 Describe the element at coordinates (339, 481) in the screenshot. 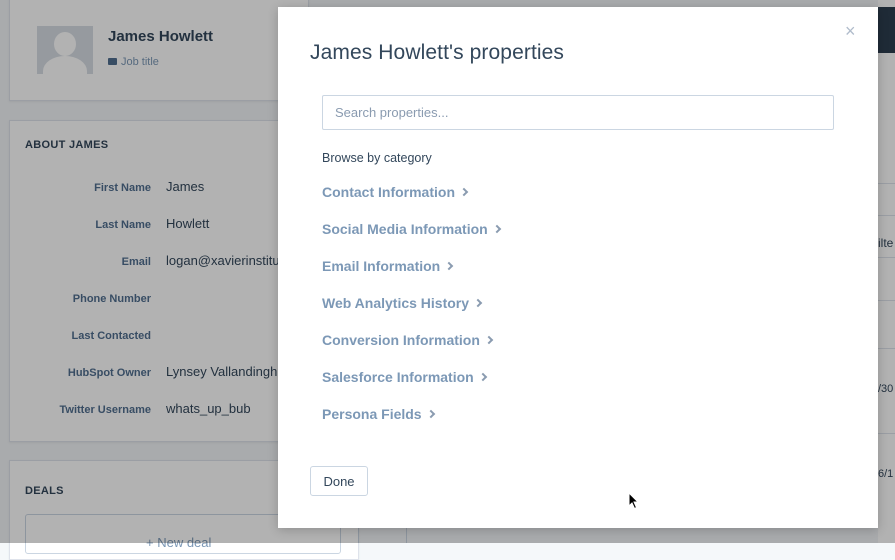

I see `done-button: Done` at that location.